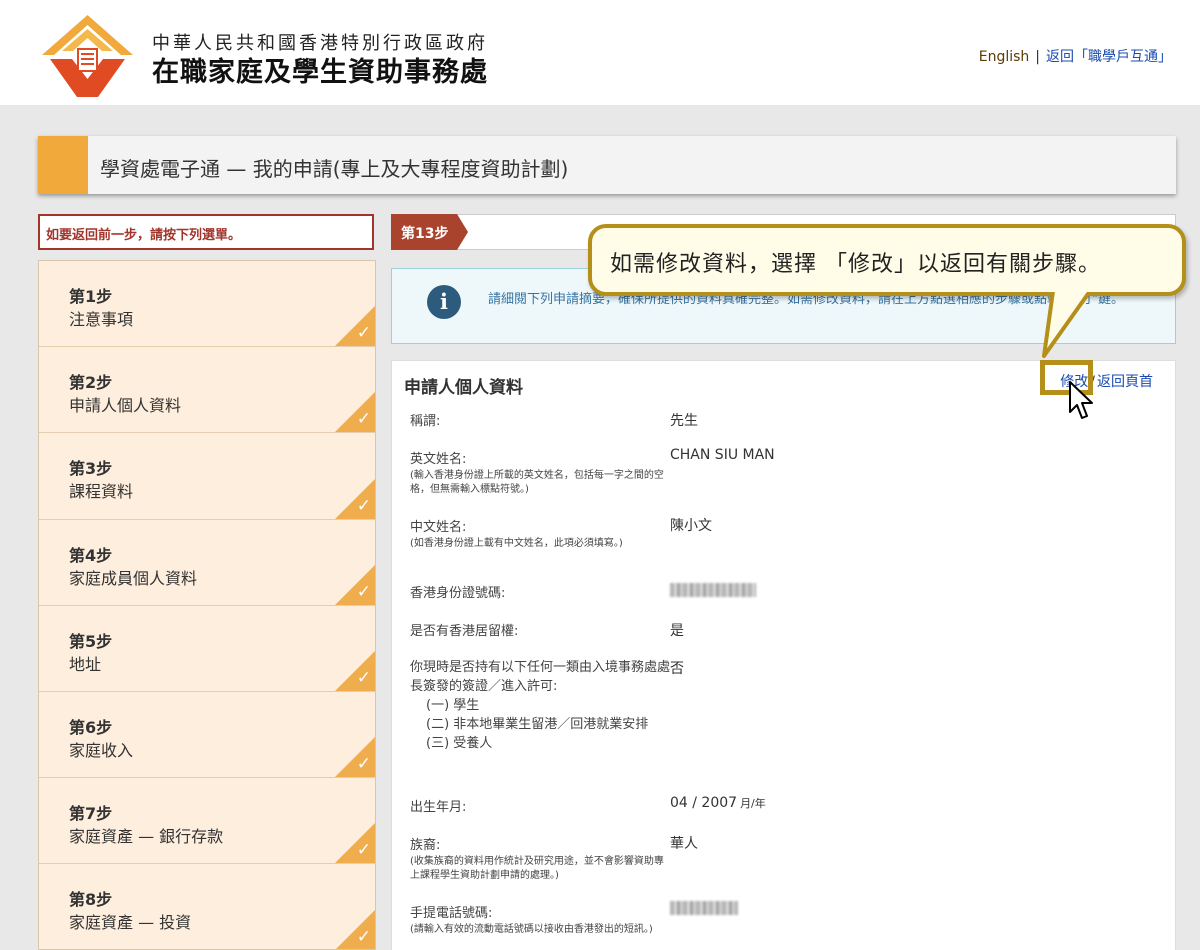 This screenshot has width=1200, height=950. Describe the element at coordinates (438, 807) in the screenshot. I see `dob-label: 出生年月:` at that location.